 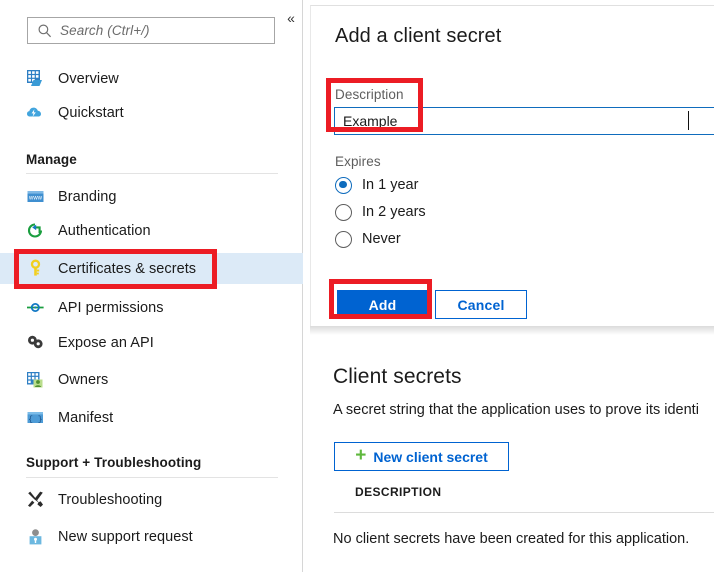 I want to click on manifest-braces-icon: { }, so click(x=35, y=418).